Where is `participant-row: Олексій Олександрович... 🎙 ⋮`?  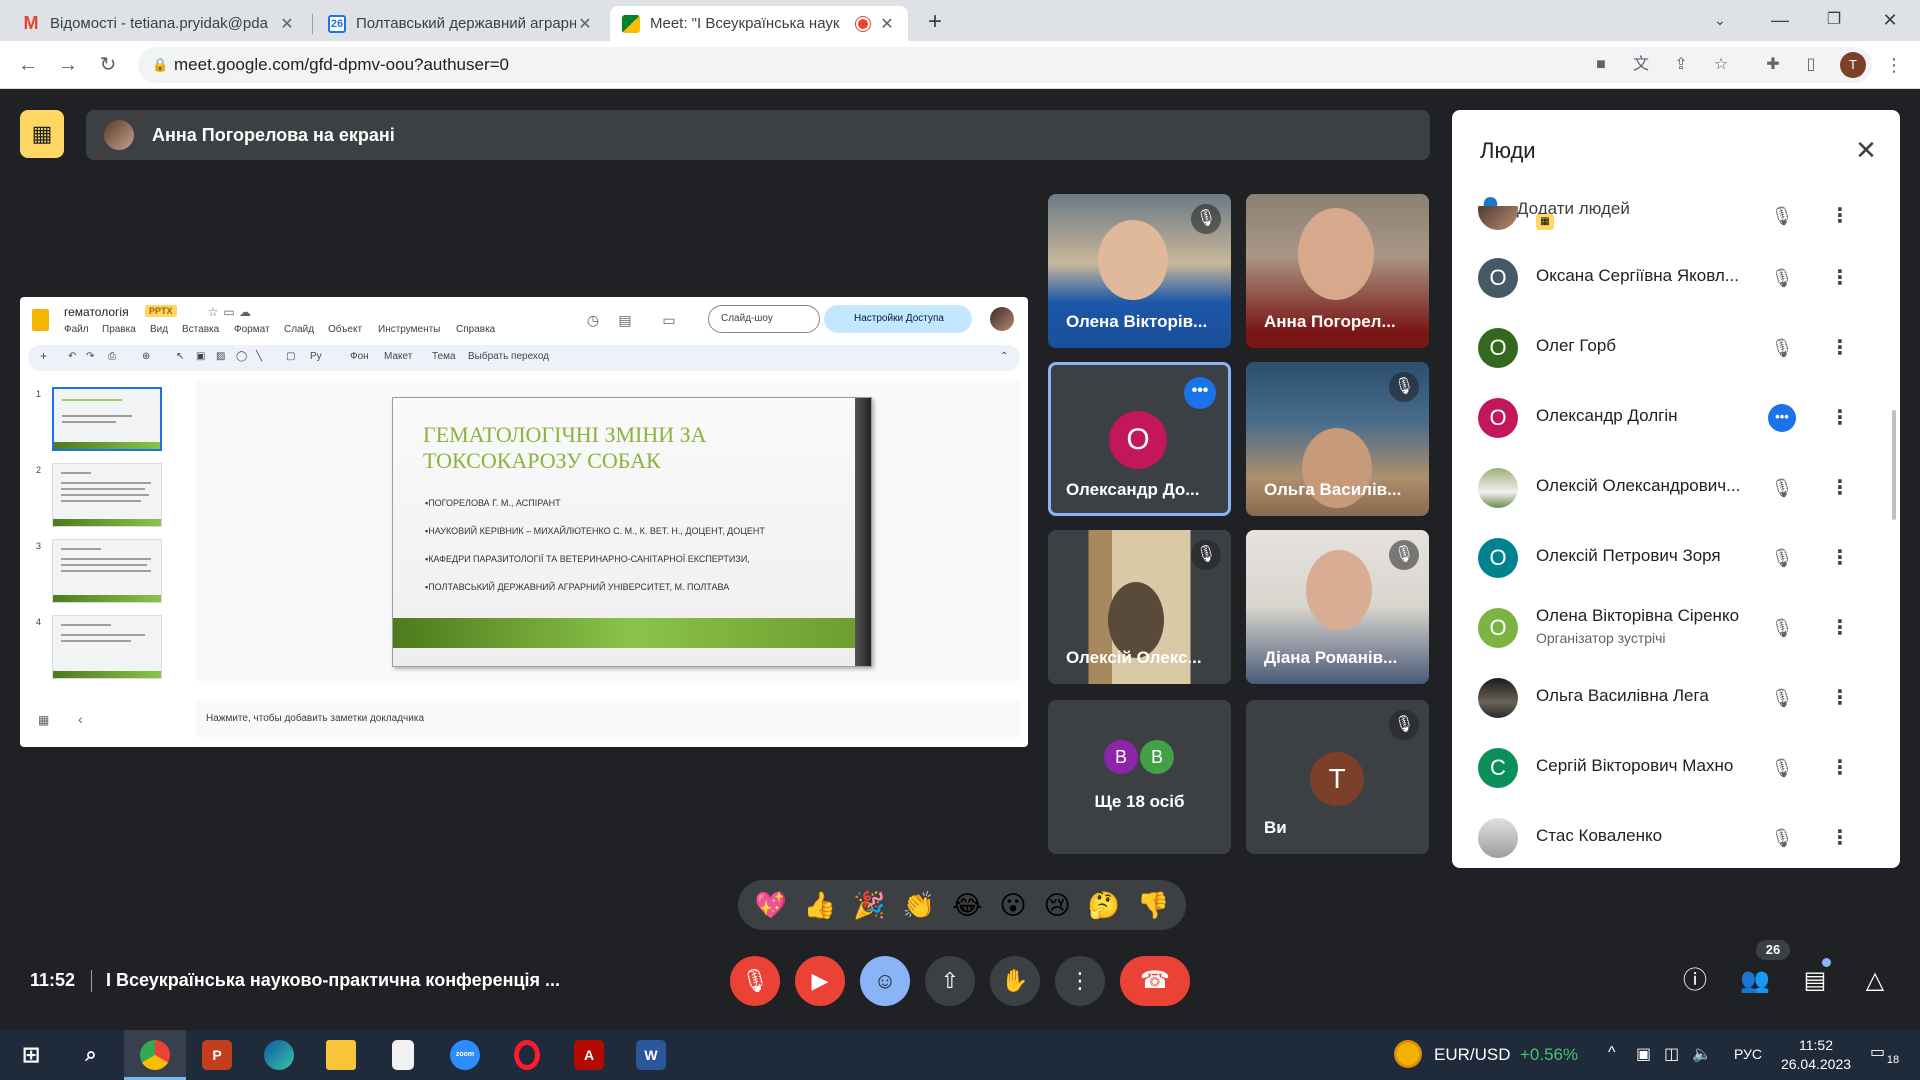 participant-row: Олексій Олександрович... 🎙 ⋮ is located at coordinates (1676, 487).